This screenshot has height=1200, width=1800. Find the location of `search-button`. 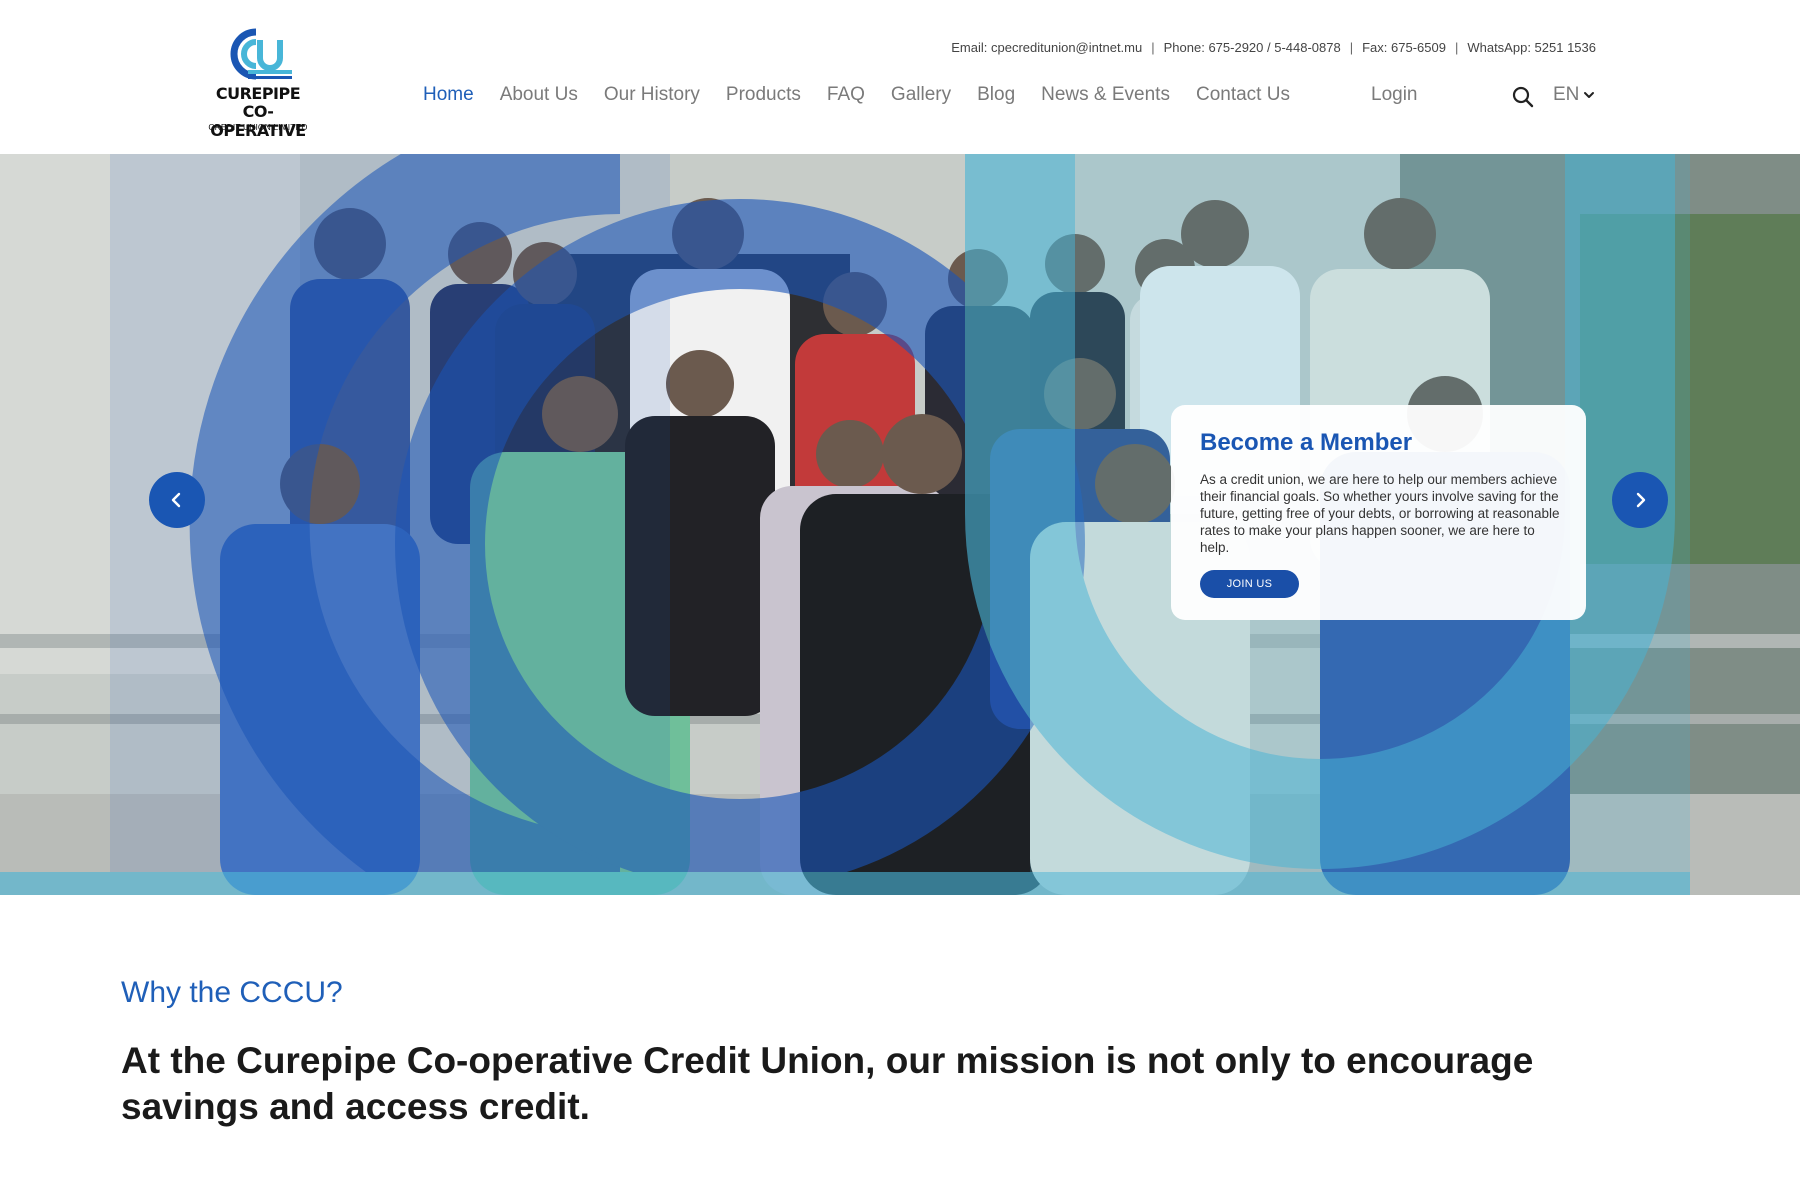

search-button is located at coordinates (1523, 97).